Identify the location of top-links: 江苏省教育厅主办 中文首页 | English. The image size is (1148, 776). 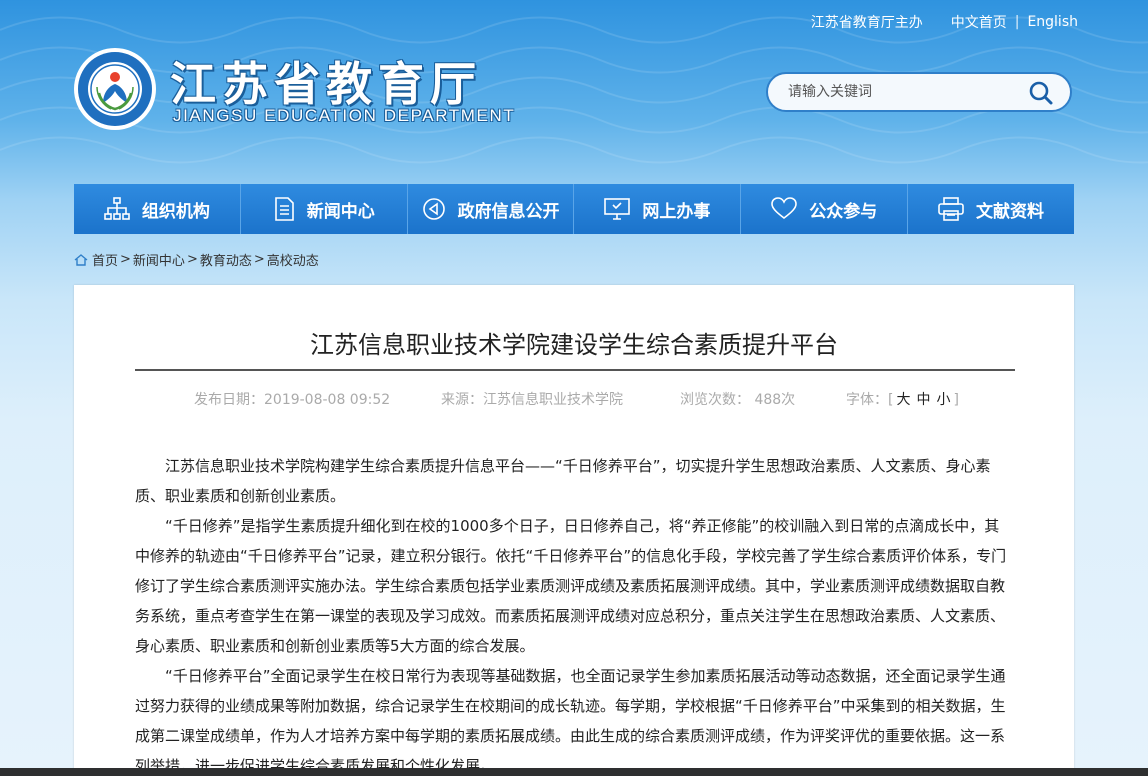
(944, 22).